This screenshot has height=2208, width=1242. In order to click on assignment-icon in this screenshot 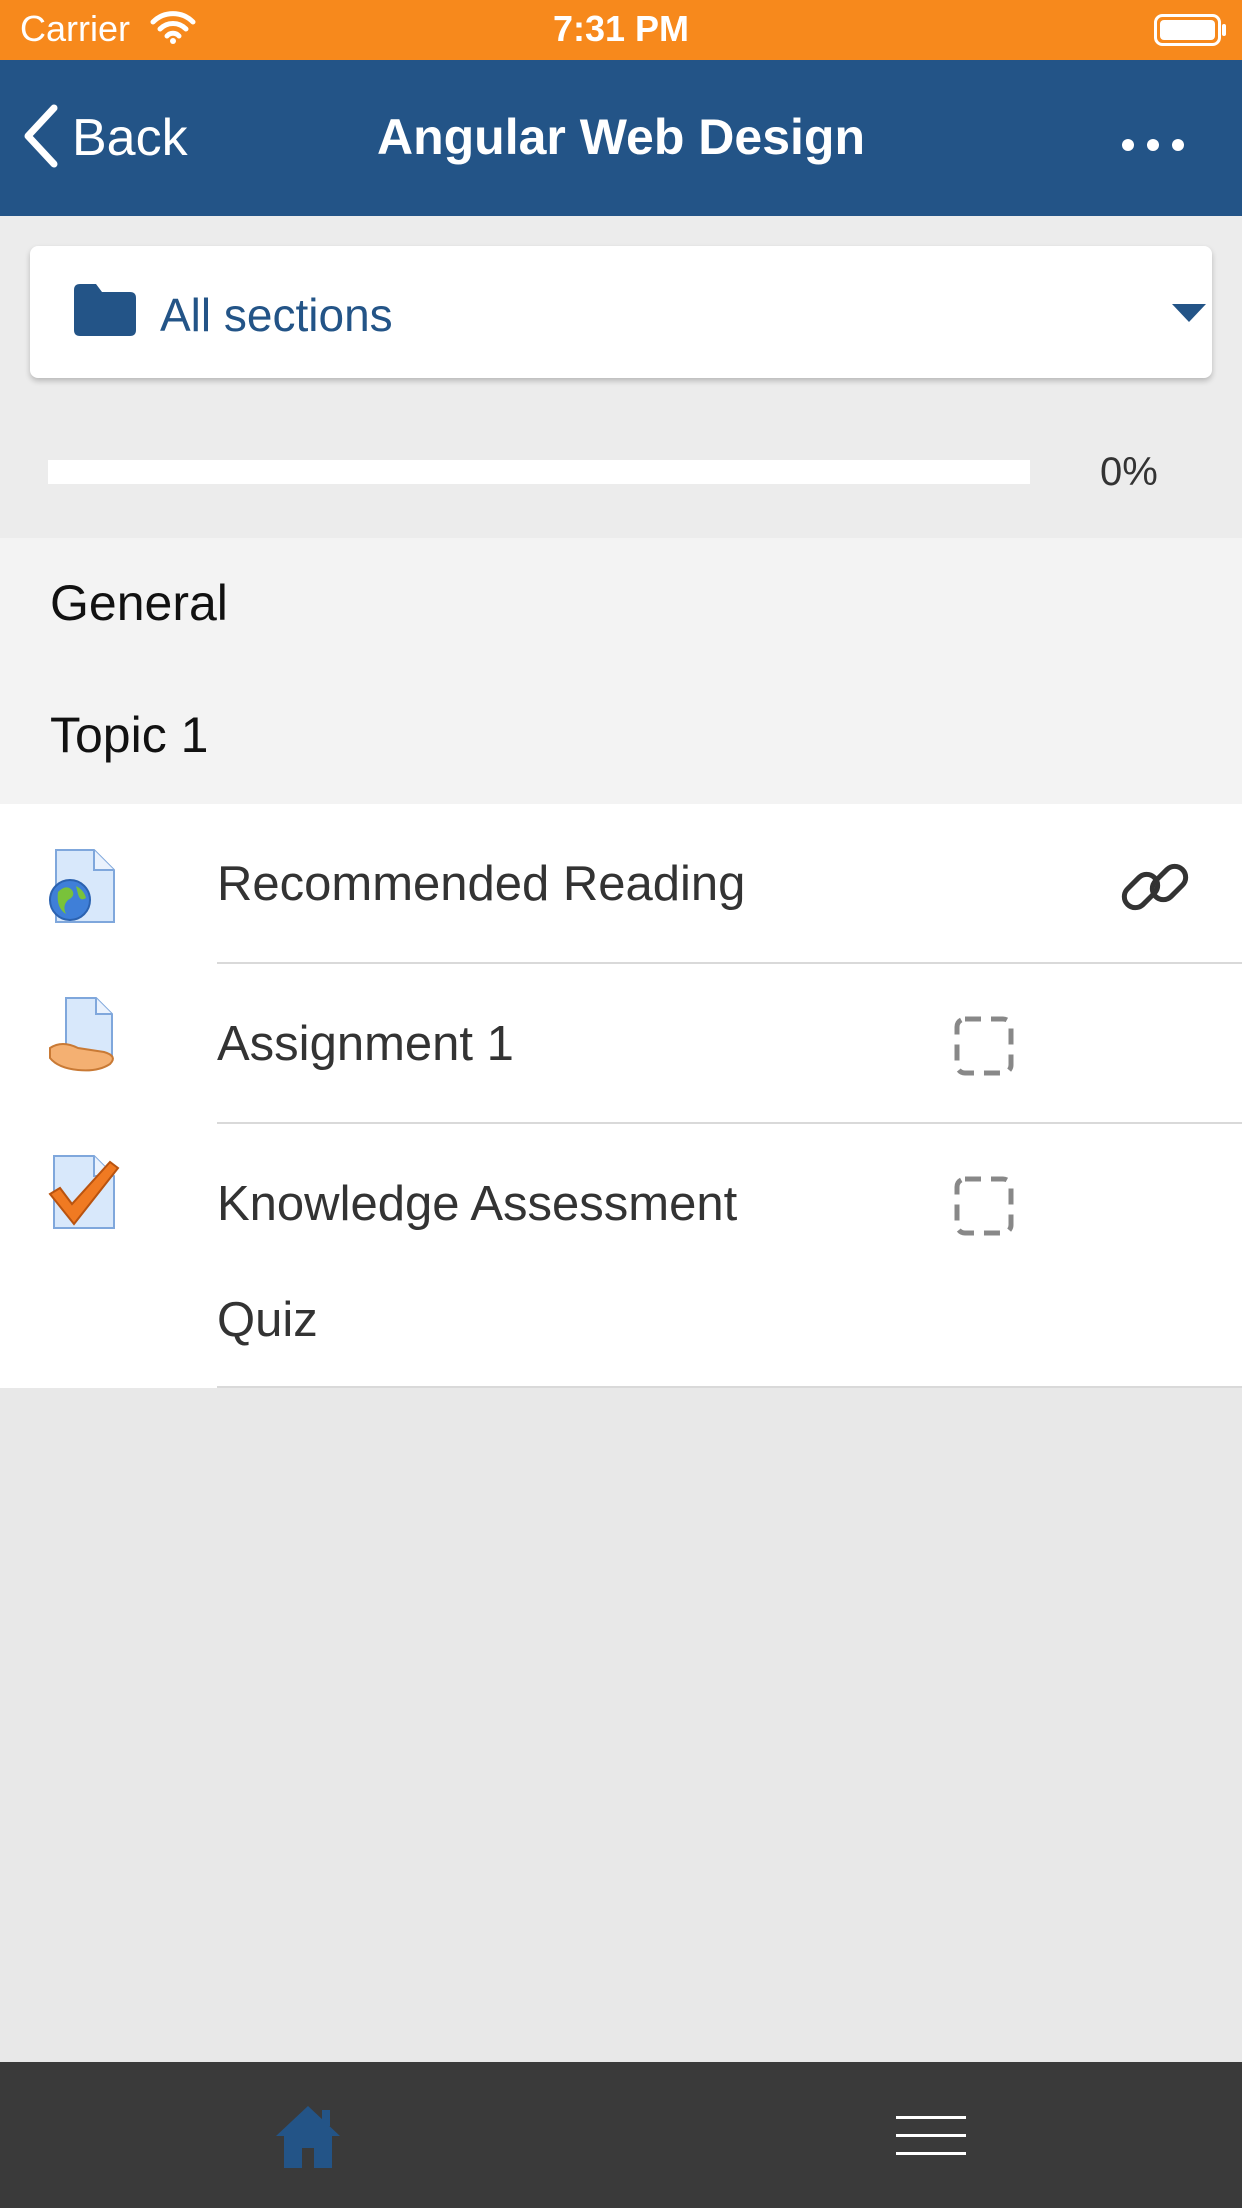, I will do `click(84, 1038)`.